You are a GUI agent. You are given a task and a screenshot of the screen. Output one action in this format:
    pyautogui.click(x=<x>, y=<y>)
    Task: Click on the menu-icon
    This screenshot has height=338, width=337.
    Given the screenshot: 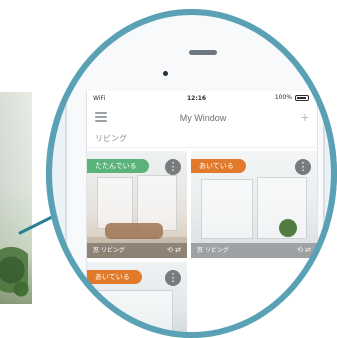 What is the action you would take?
    pyautogui.click(x=101, y=117)
    